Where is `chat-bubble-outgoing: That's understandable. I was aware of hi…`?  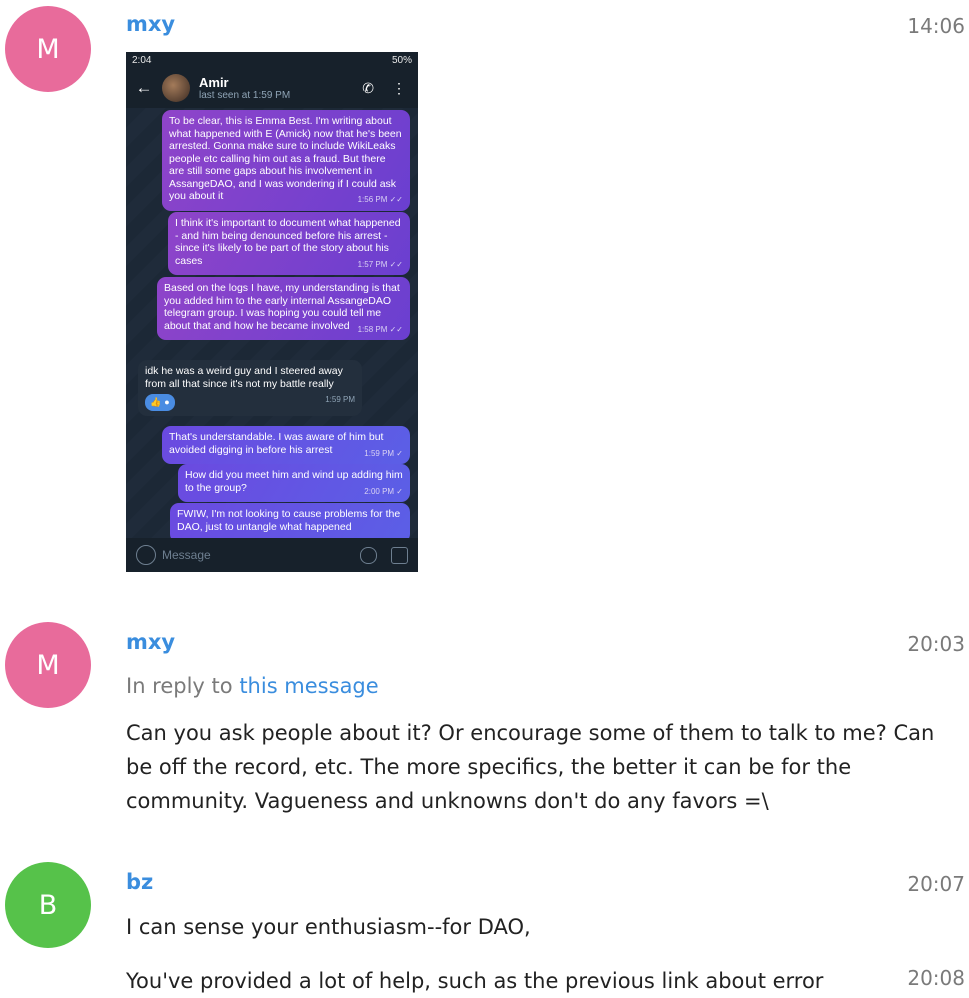
chat-bubble-outgoing: That's understandable. I was aware of hi… is located at coordinates (286, 445).